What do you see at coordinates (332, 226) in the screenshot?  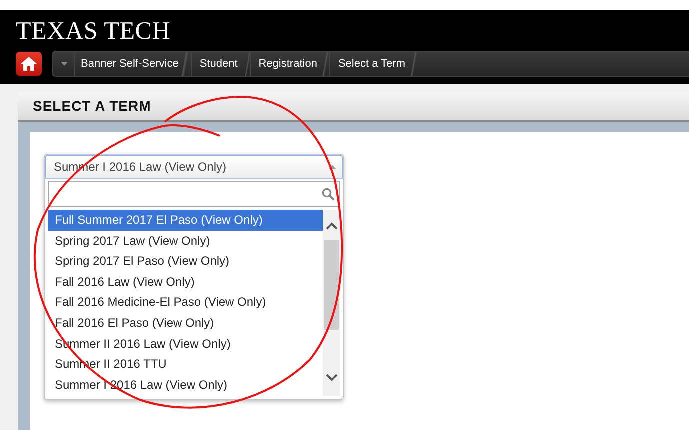 I see `scroll-up-icon` at bounding box center [332, 226].